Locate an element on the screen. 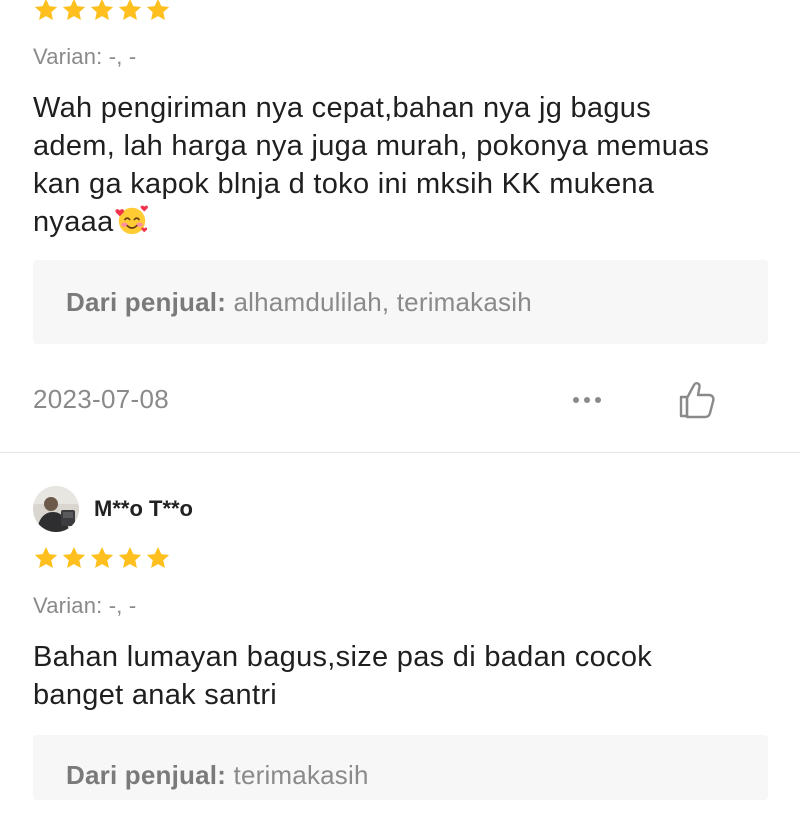 This screenshot has width=800, height=815. comment-line-text: nyaaa is located at coordinates (73, 222).